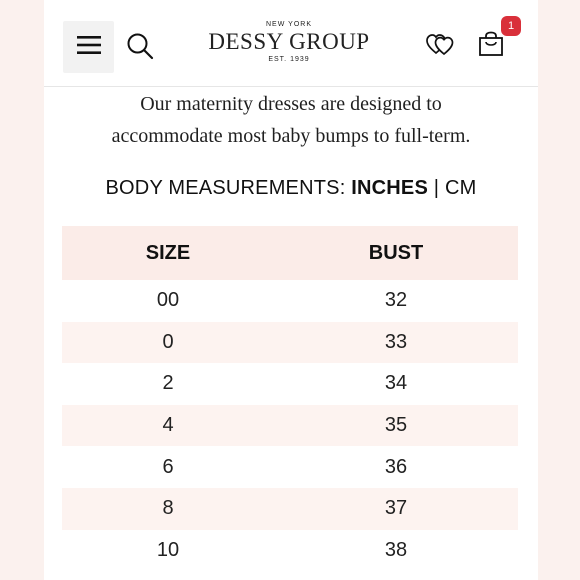 The width and height of the screenshot is (580, 580). I want to click on unit-inches-option: INCHES, so click(389, 188).